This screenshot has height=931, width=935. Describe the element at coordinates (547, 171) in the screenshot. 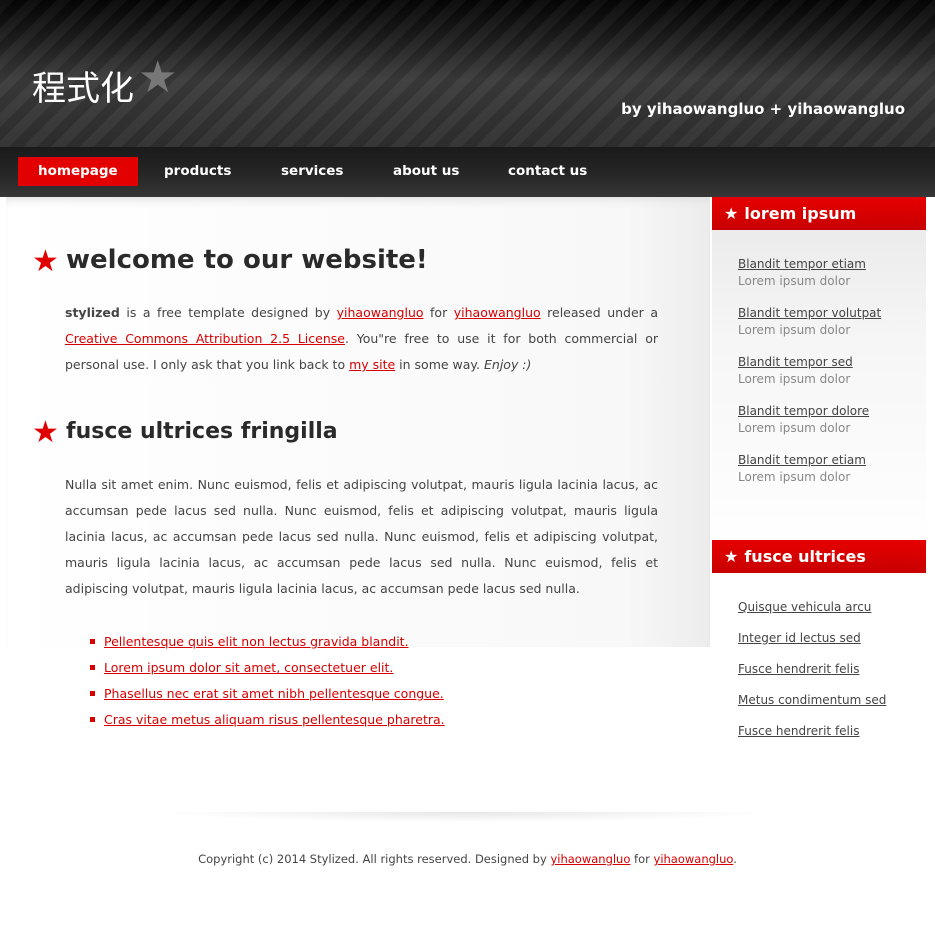

I see `nav-contact-us: contact us` at that location.